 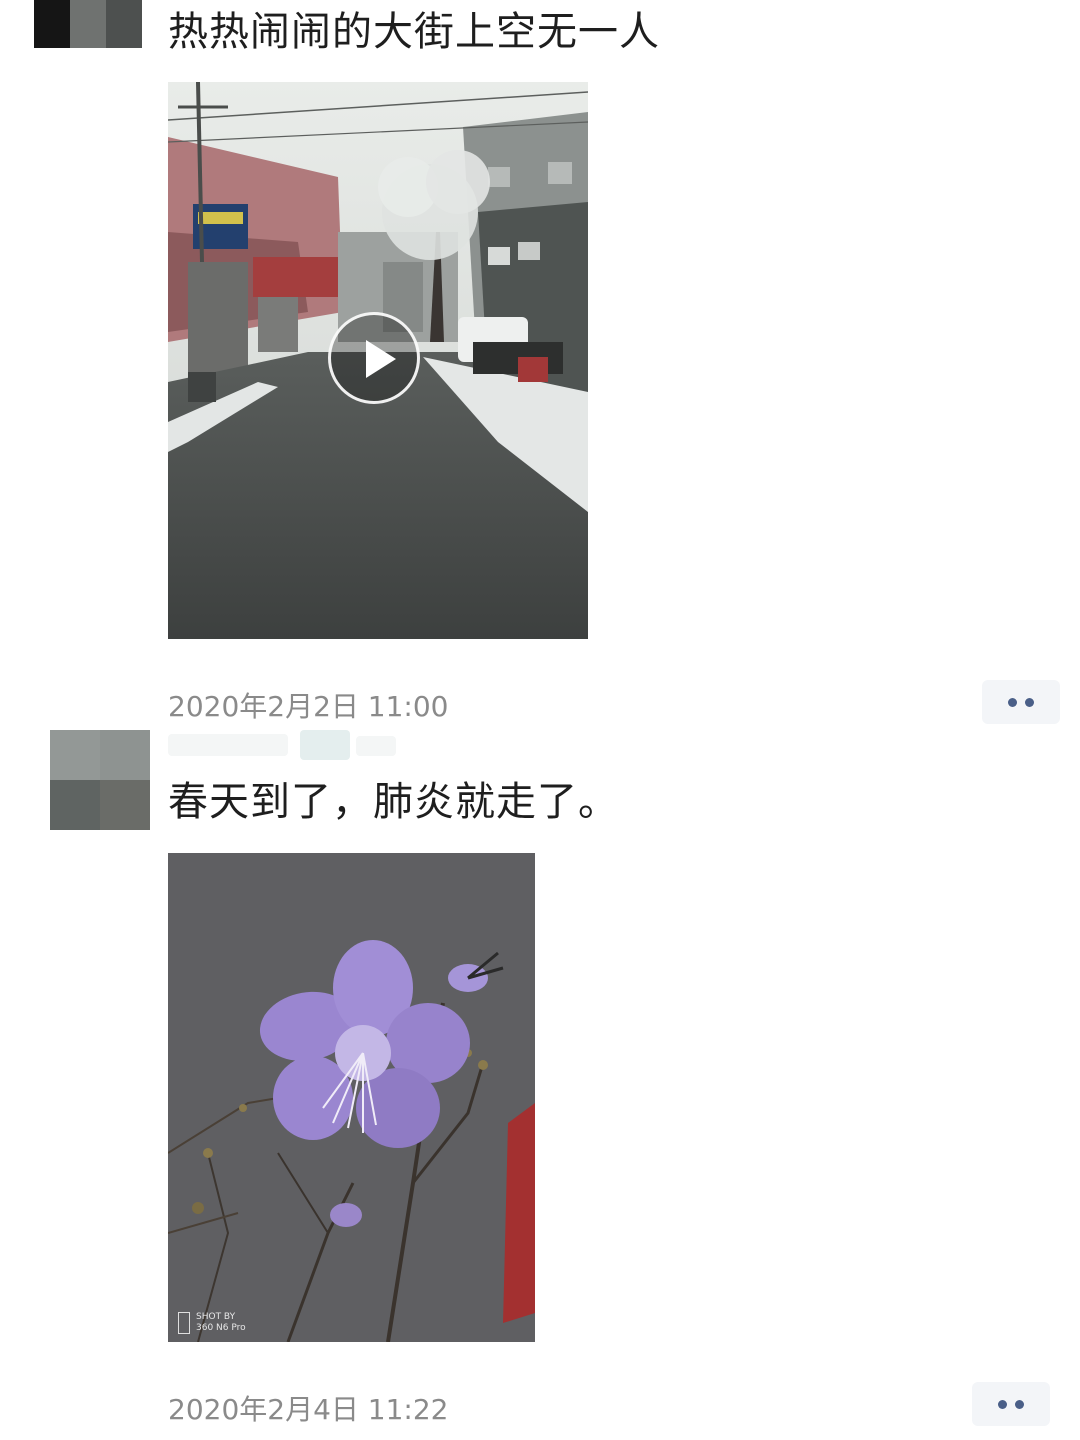 I want to click on post-timestamp: 2020年2月4日 11:22, so click(x=308, y=1409).